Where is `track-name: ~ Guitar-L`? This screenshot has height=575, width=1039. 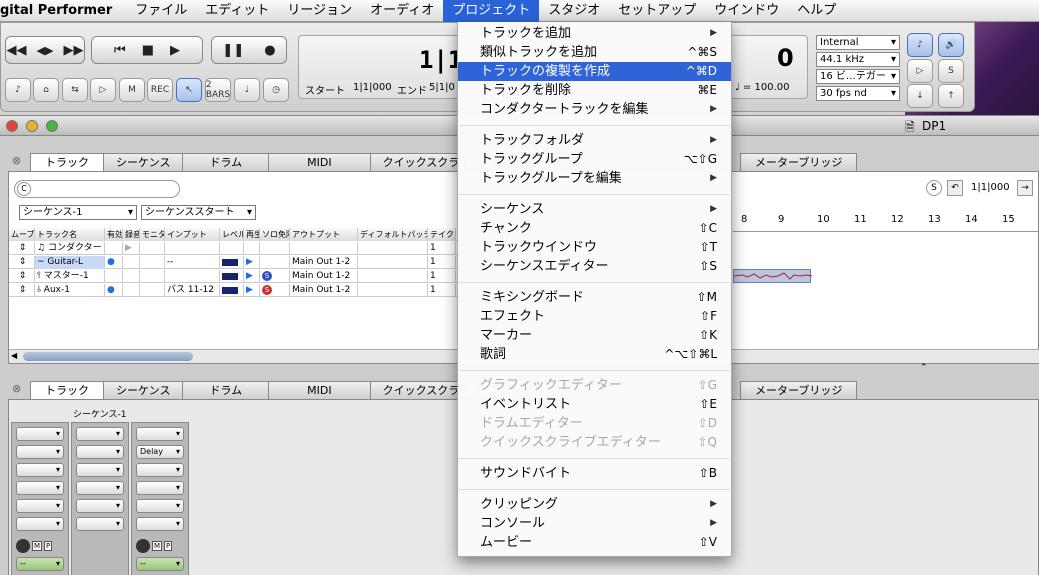
track-name: ~ Guitar-L is located at coordinates (70, 262).